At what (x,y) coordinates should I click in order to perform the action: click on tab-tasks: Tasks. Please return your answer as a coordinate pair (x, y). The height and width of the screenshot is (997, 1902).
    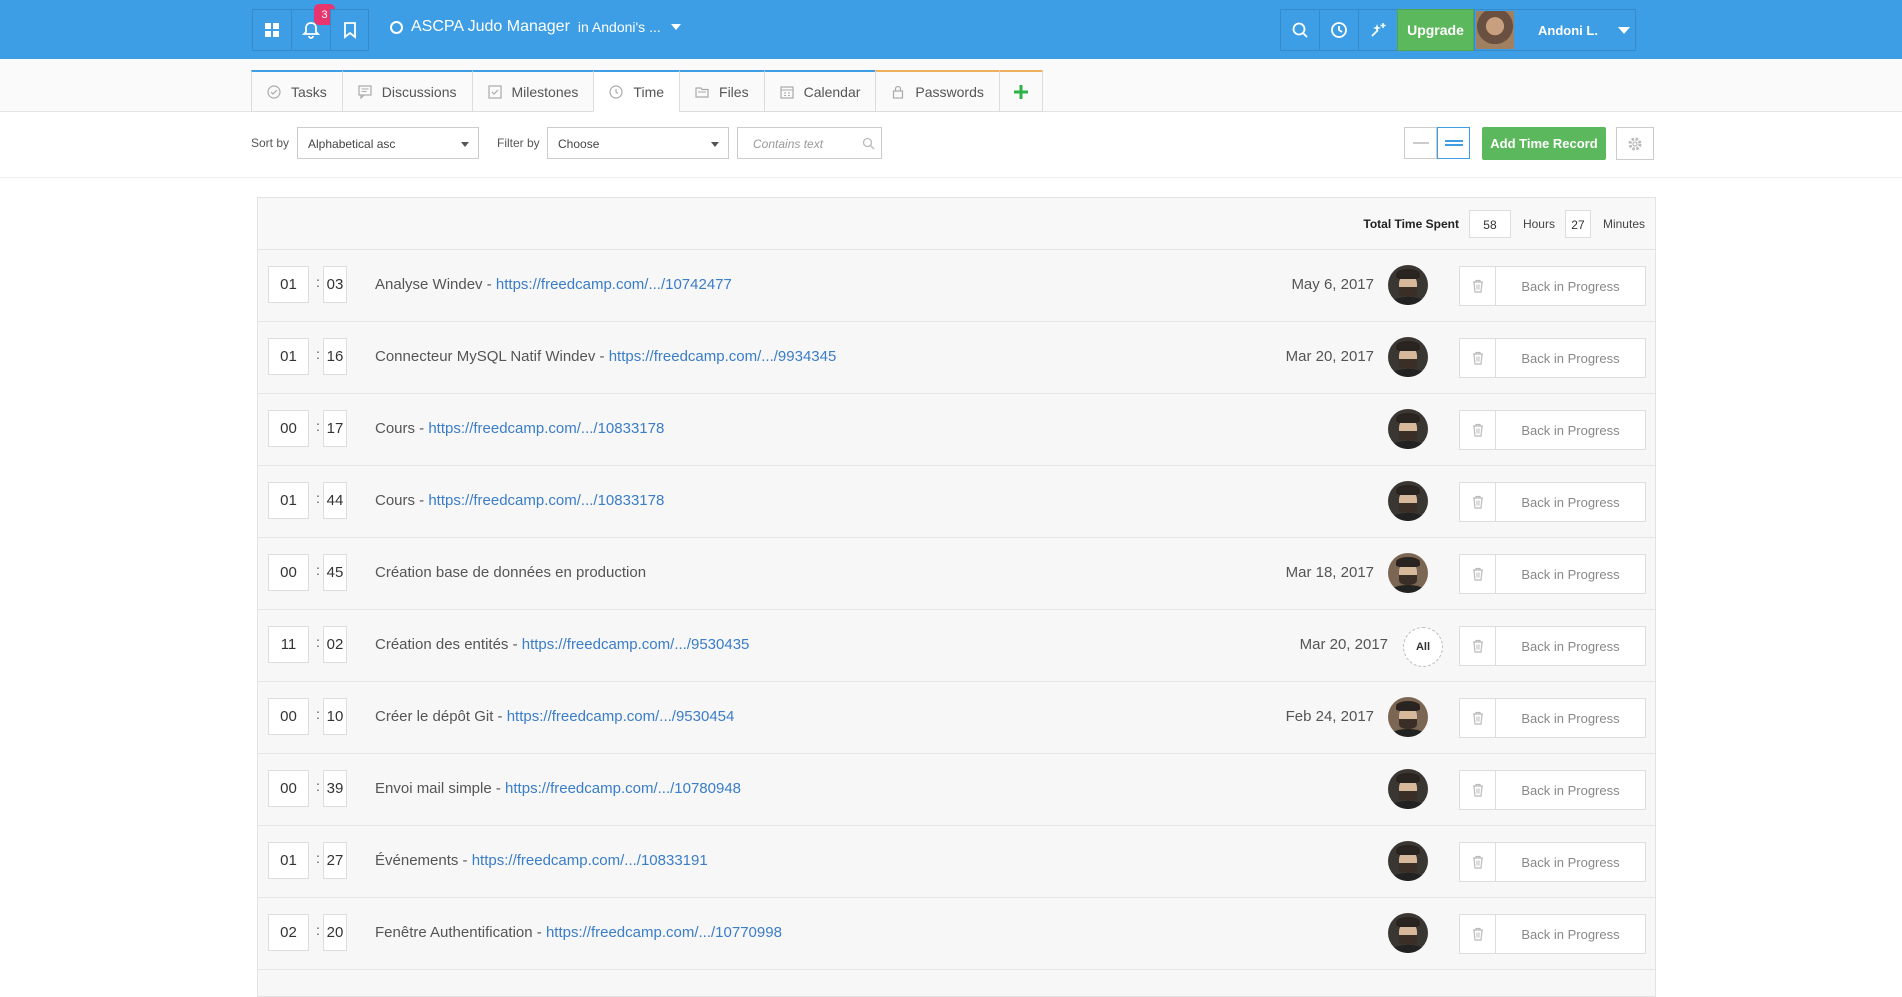
    Looking at the image, I should click on (296, 91).